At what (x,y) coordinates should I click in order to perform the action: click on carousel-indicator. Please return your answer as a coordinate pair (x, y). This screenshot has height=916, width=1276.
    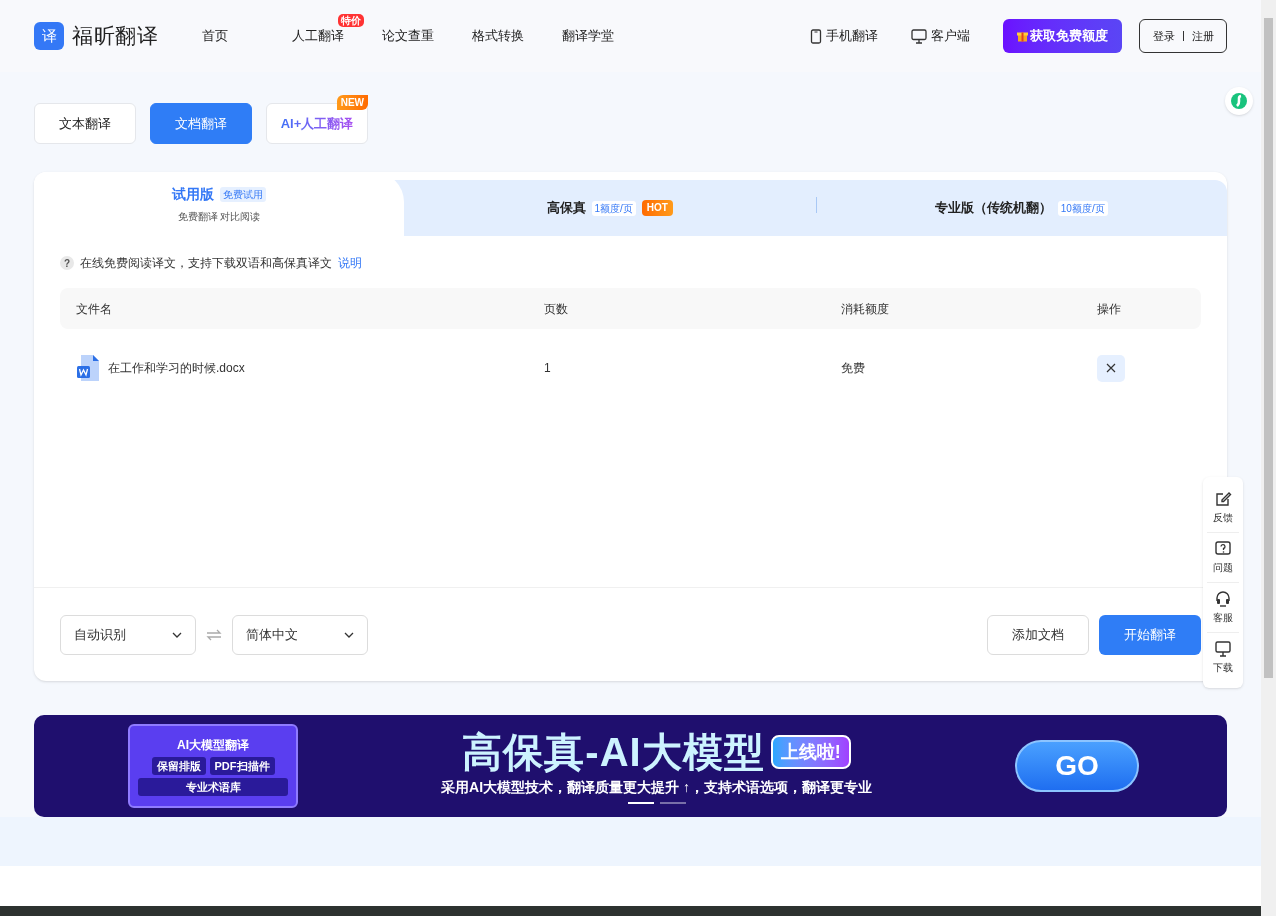
    Looking at the image, I should click on (640, 802).